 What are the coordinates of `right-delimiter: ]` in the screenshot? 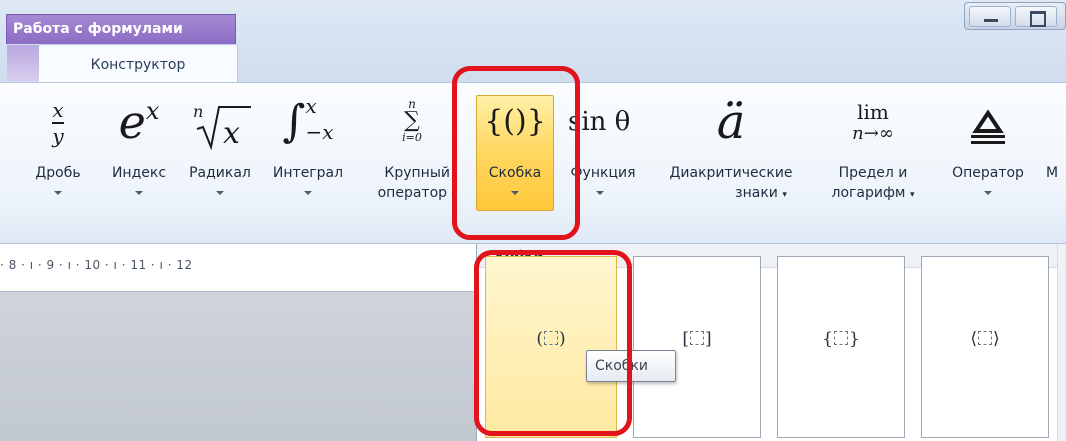 It's located at (708, 339).